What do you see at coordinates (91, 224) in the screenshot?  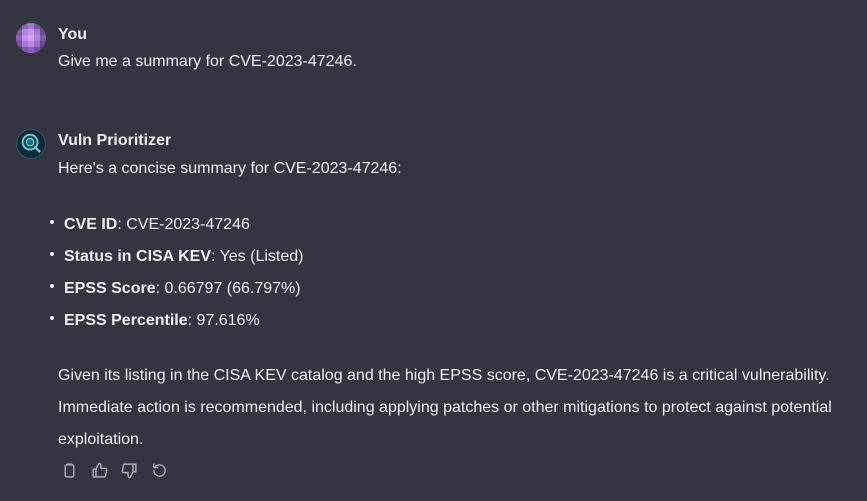 I see `fact-label: CVE ID` at bounding box center [91, 224].